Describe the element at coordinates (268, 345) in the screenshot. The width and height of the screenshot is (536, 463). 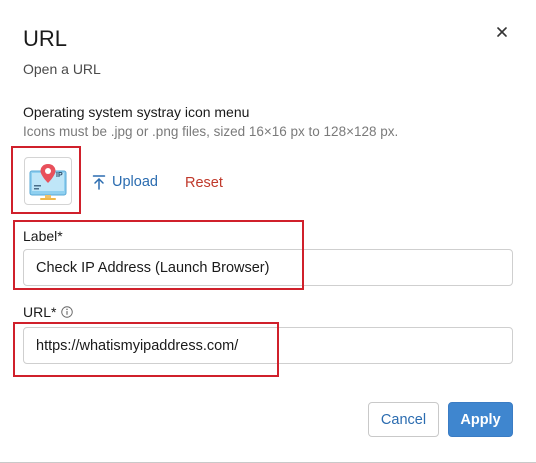
I see `url-input` at that location.